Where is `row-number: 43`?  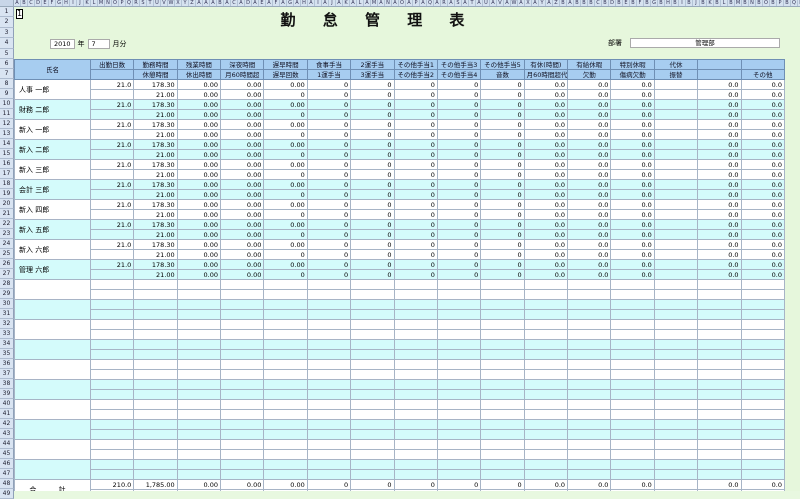
row-number: 43 is located at coordinates (7, 434).